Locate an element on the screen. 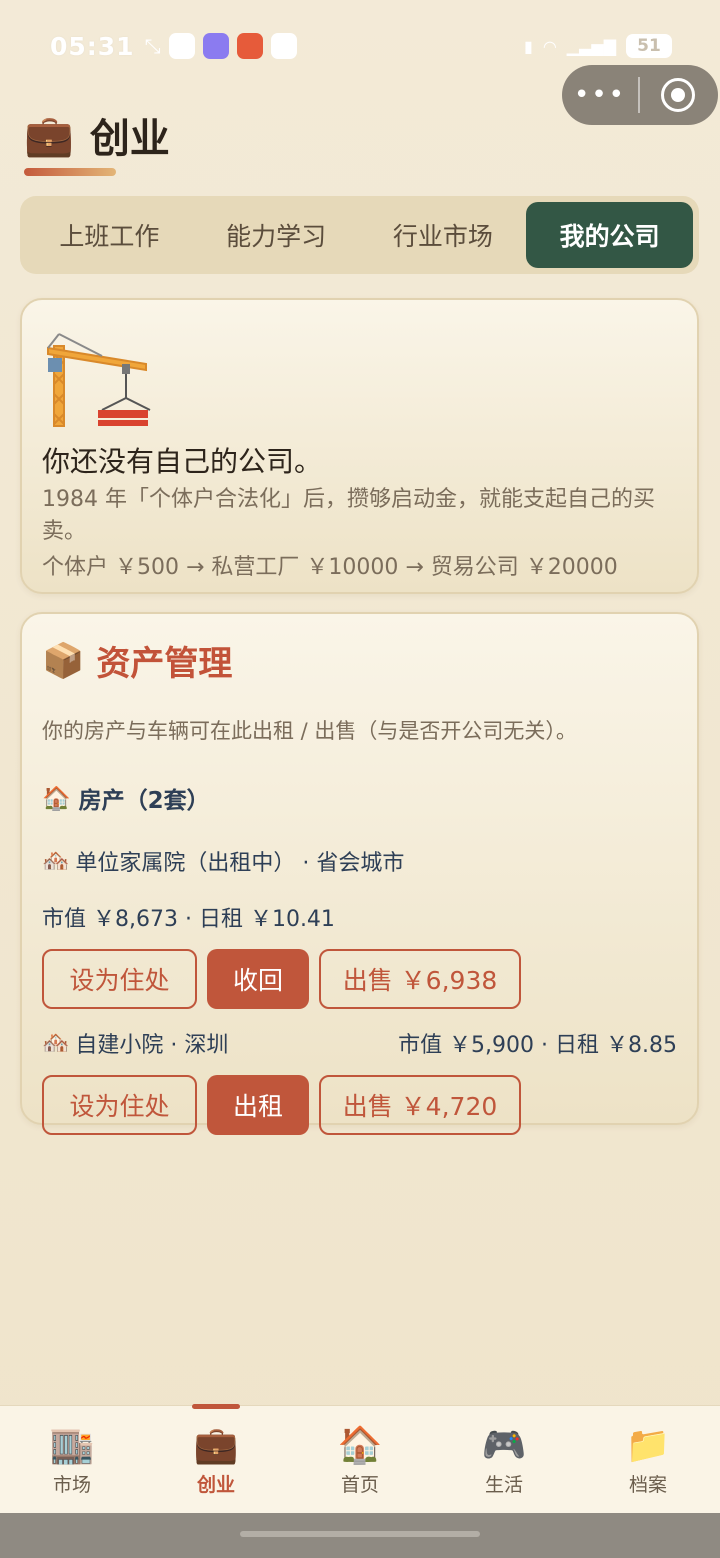 The width and height of the screenshot is (720, 1558). target-close-icon is located at coordinates (678, 95).